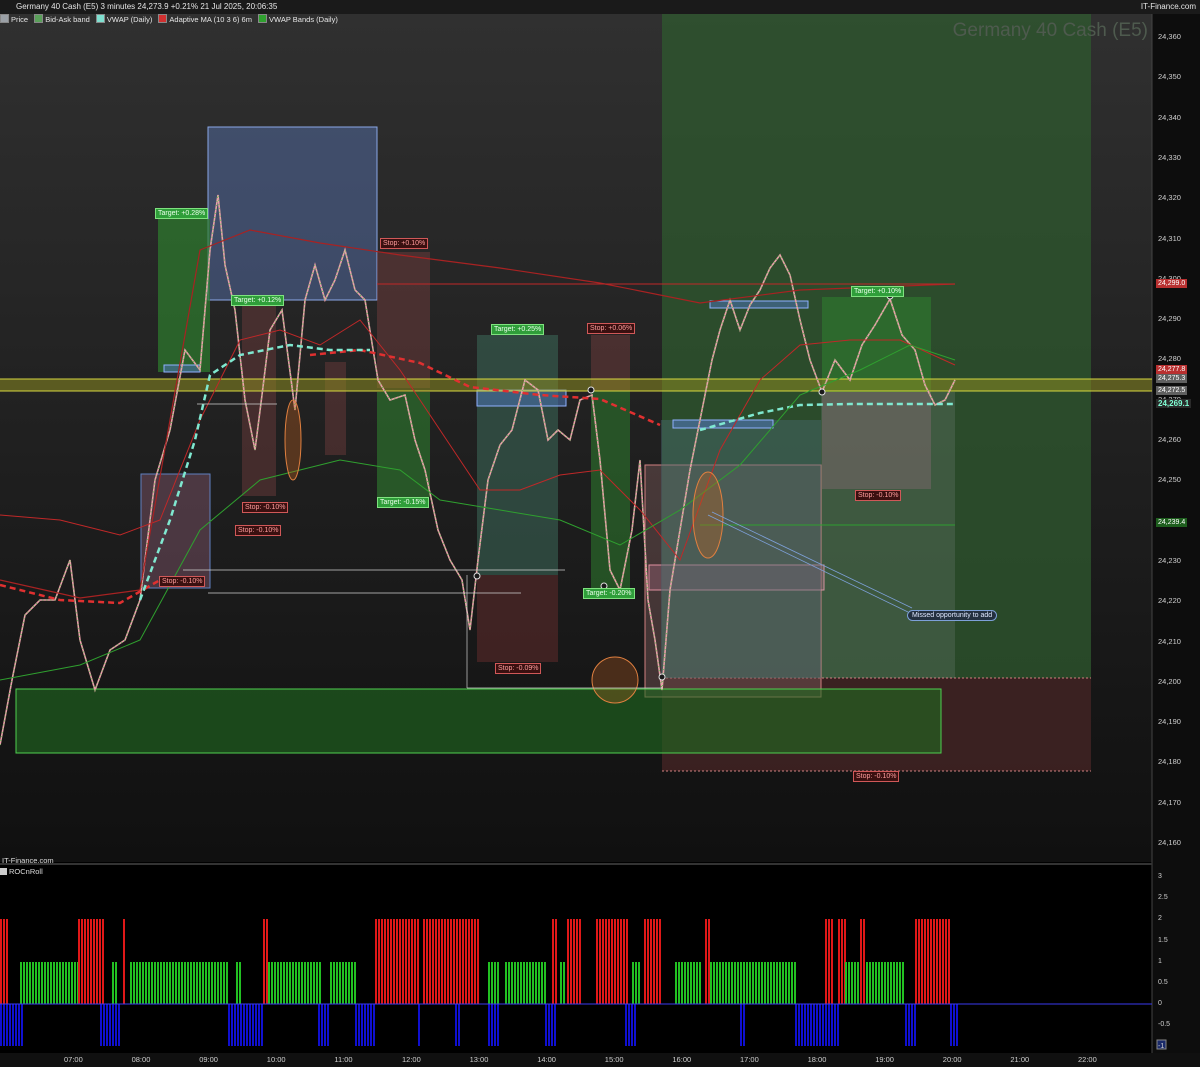  What do you see at coordinates (952, 615) in the screenshot?
I see `missed-opportunity-annotation: Missed opportunity to add` at bounding box center [952, 615].